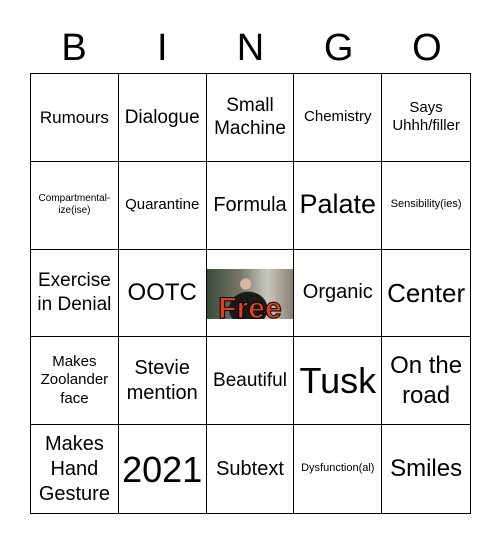  I want to click on bingo-header: B I N G O, so click(250, 48).